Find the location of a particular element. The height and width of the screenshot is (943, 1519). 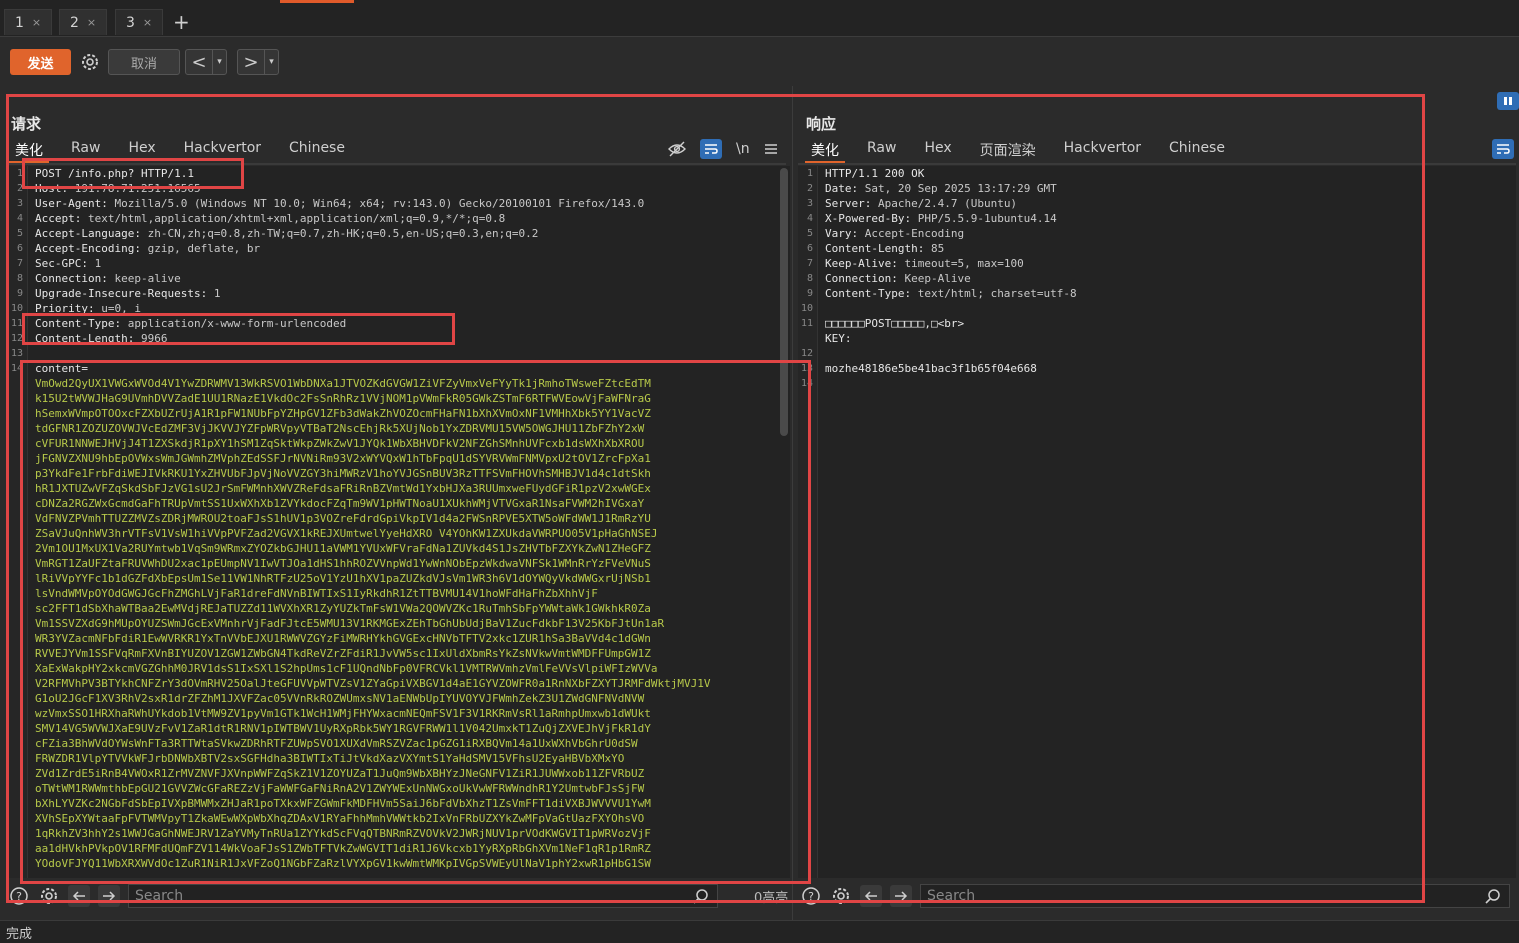

tab-1: 1 × is located at coordinates (28, 22).